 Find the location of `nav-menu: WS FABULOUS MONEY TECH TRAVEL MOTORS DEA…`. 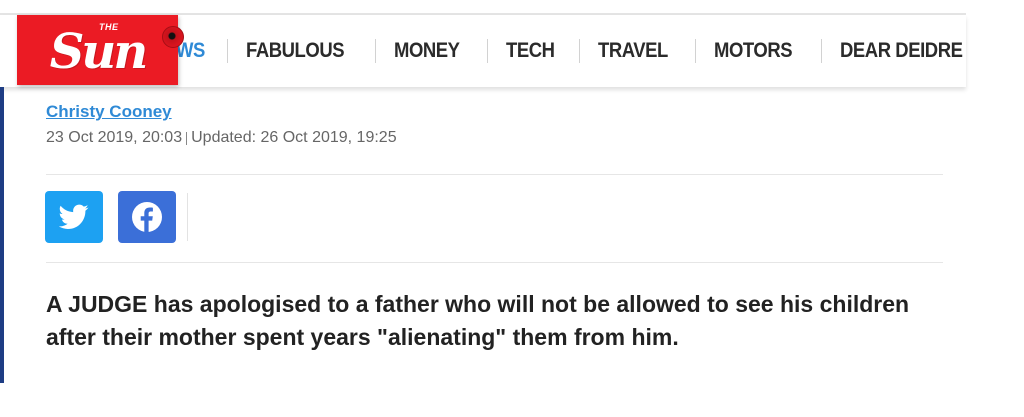

nav-menu: WS FABULOUS MONEY TECH TRAVEL MOTORS DEA… is located at coordinates (577, 51).